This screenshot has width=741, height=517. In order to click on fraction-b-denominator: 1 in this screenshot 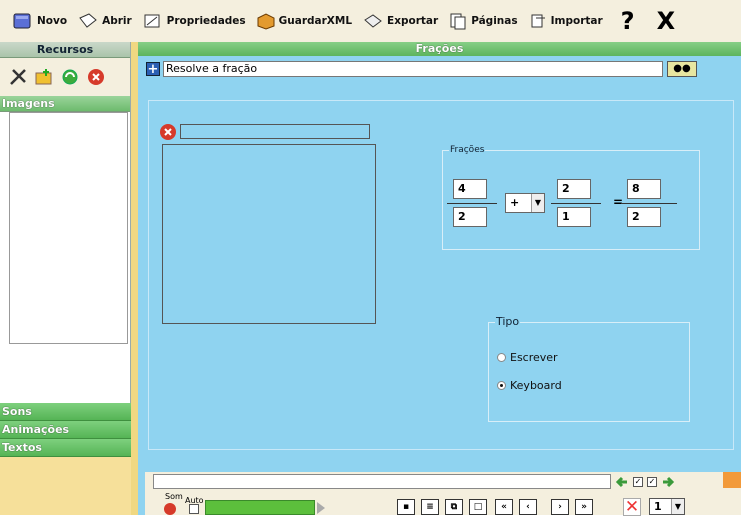, I will do `click(574, 217)`.